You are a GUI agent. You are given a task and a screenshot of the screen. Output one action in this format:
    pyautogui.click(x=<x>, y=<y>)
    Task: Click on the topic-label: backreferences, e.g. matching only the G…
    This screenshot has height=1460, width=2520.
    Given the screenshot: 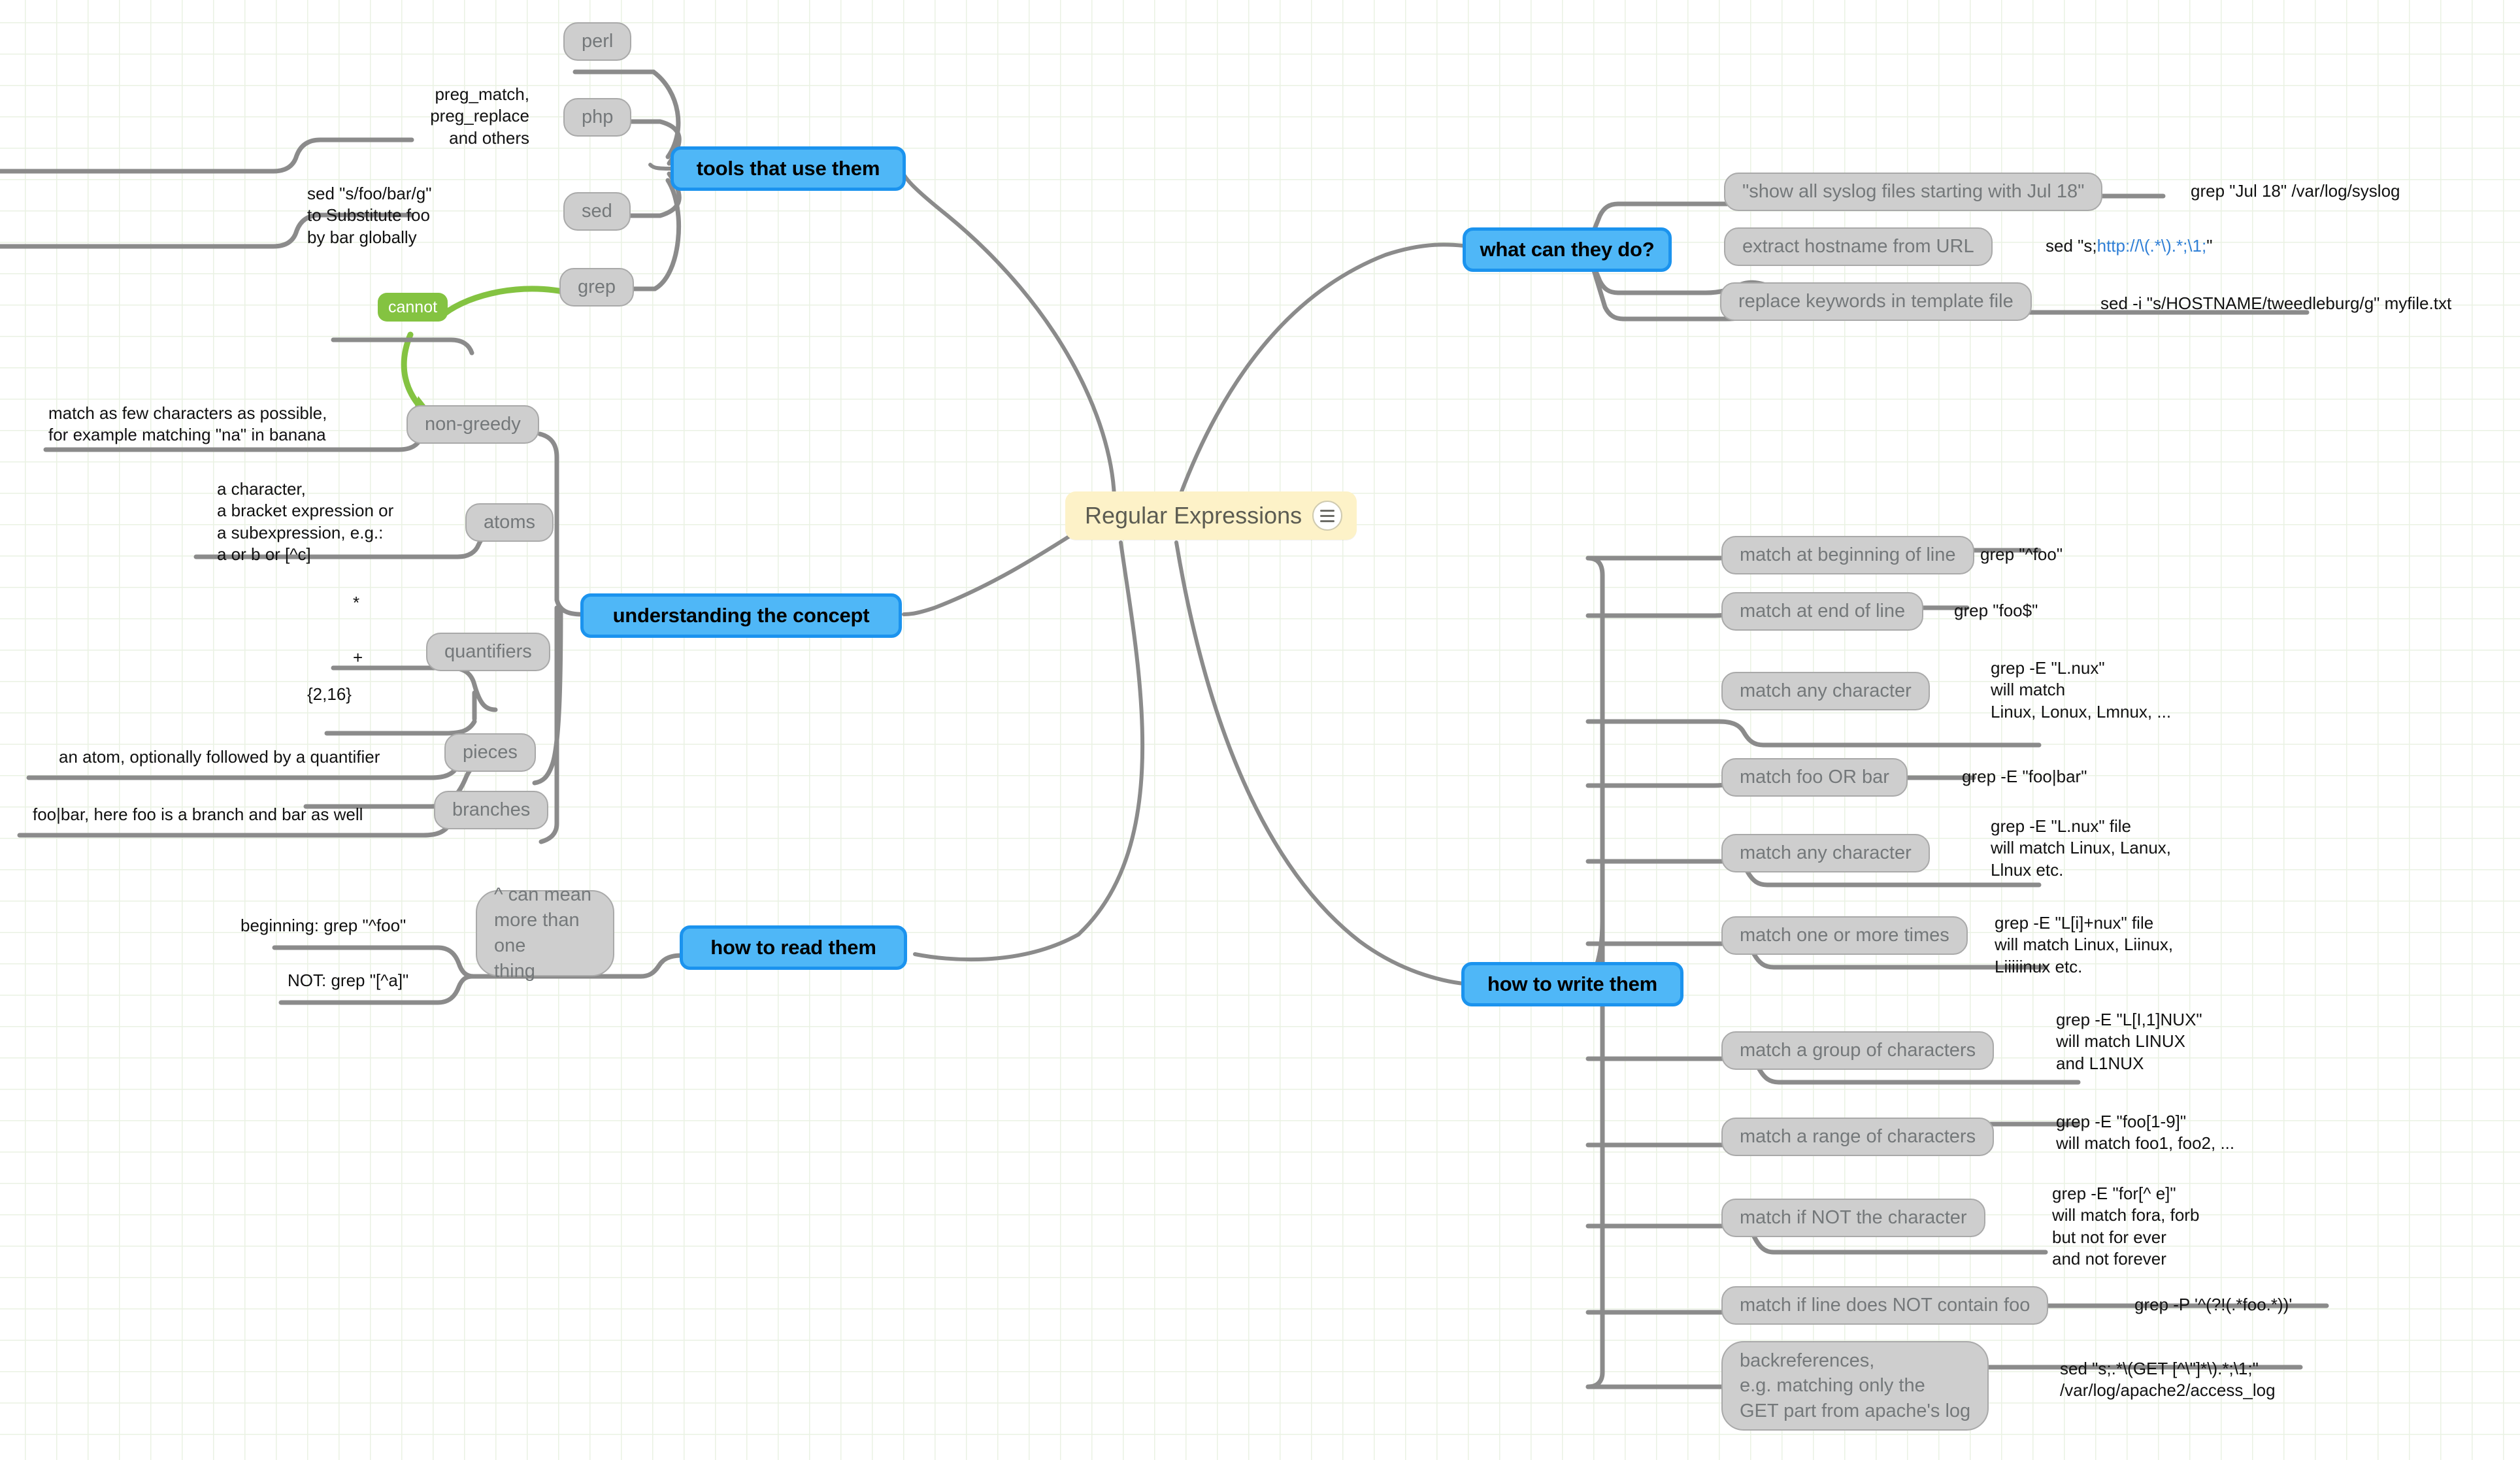 What is the action you would take?
    pyautogui.click(x=1855, y=1385)
    